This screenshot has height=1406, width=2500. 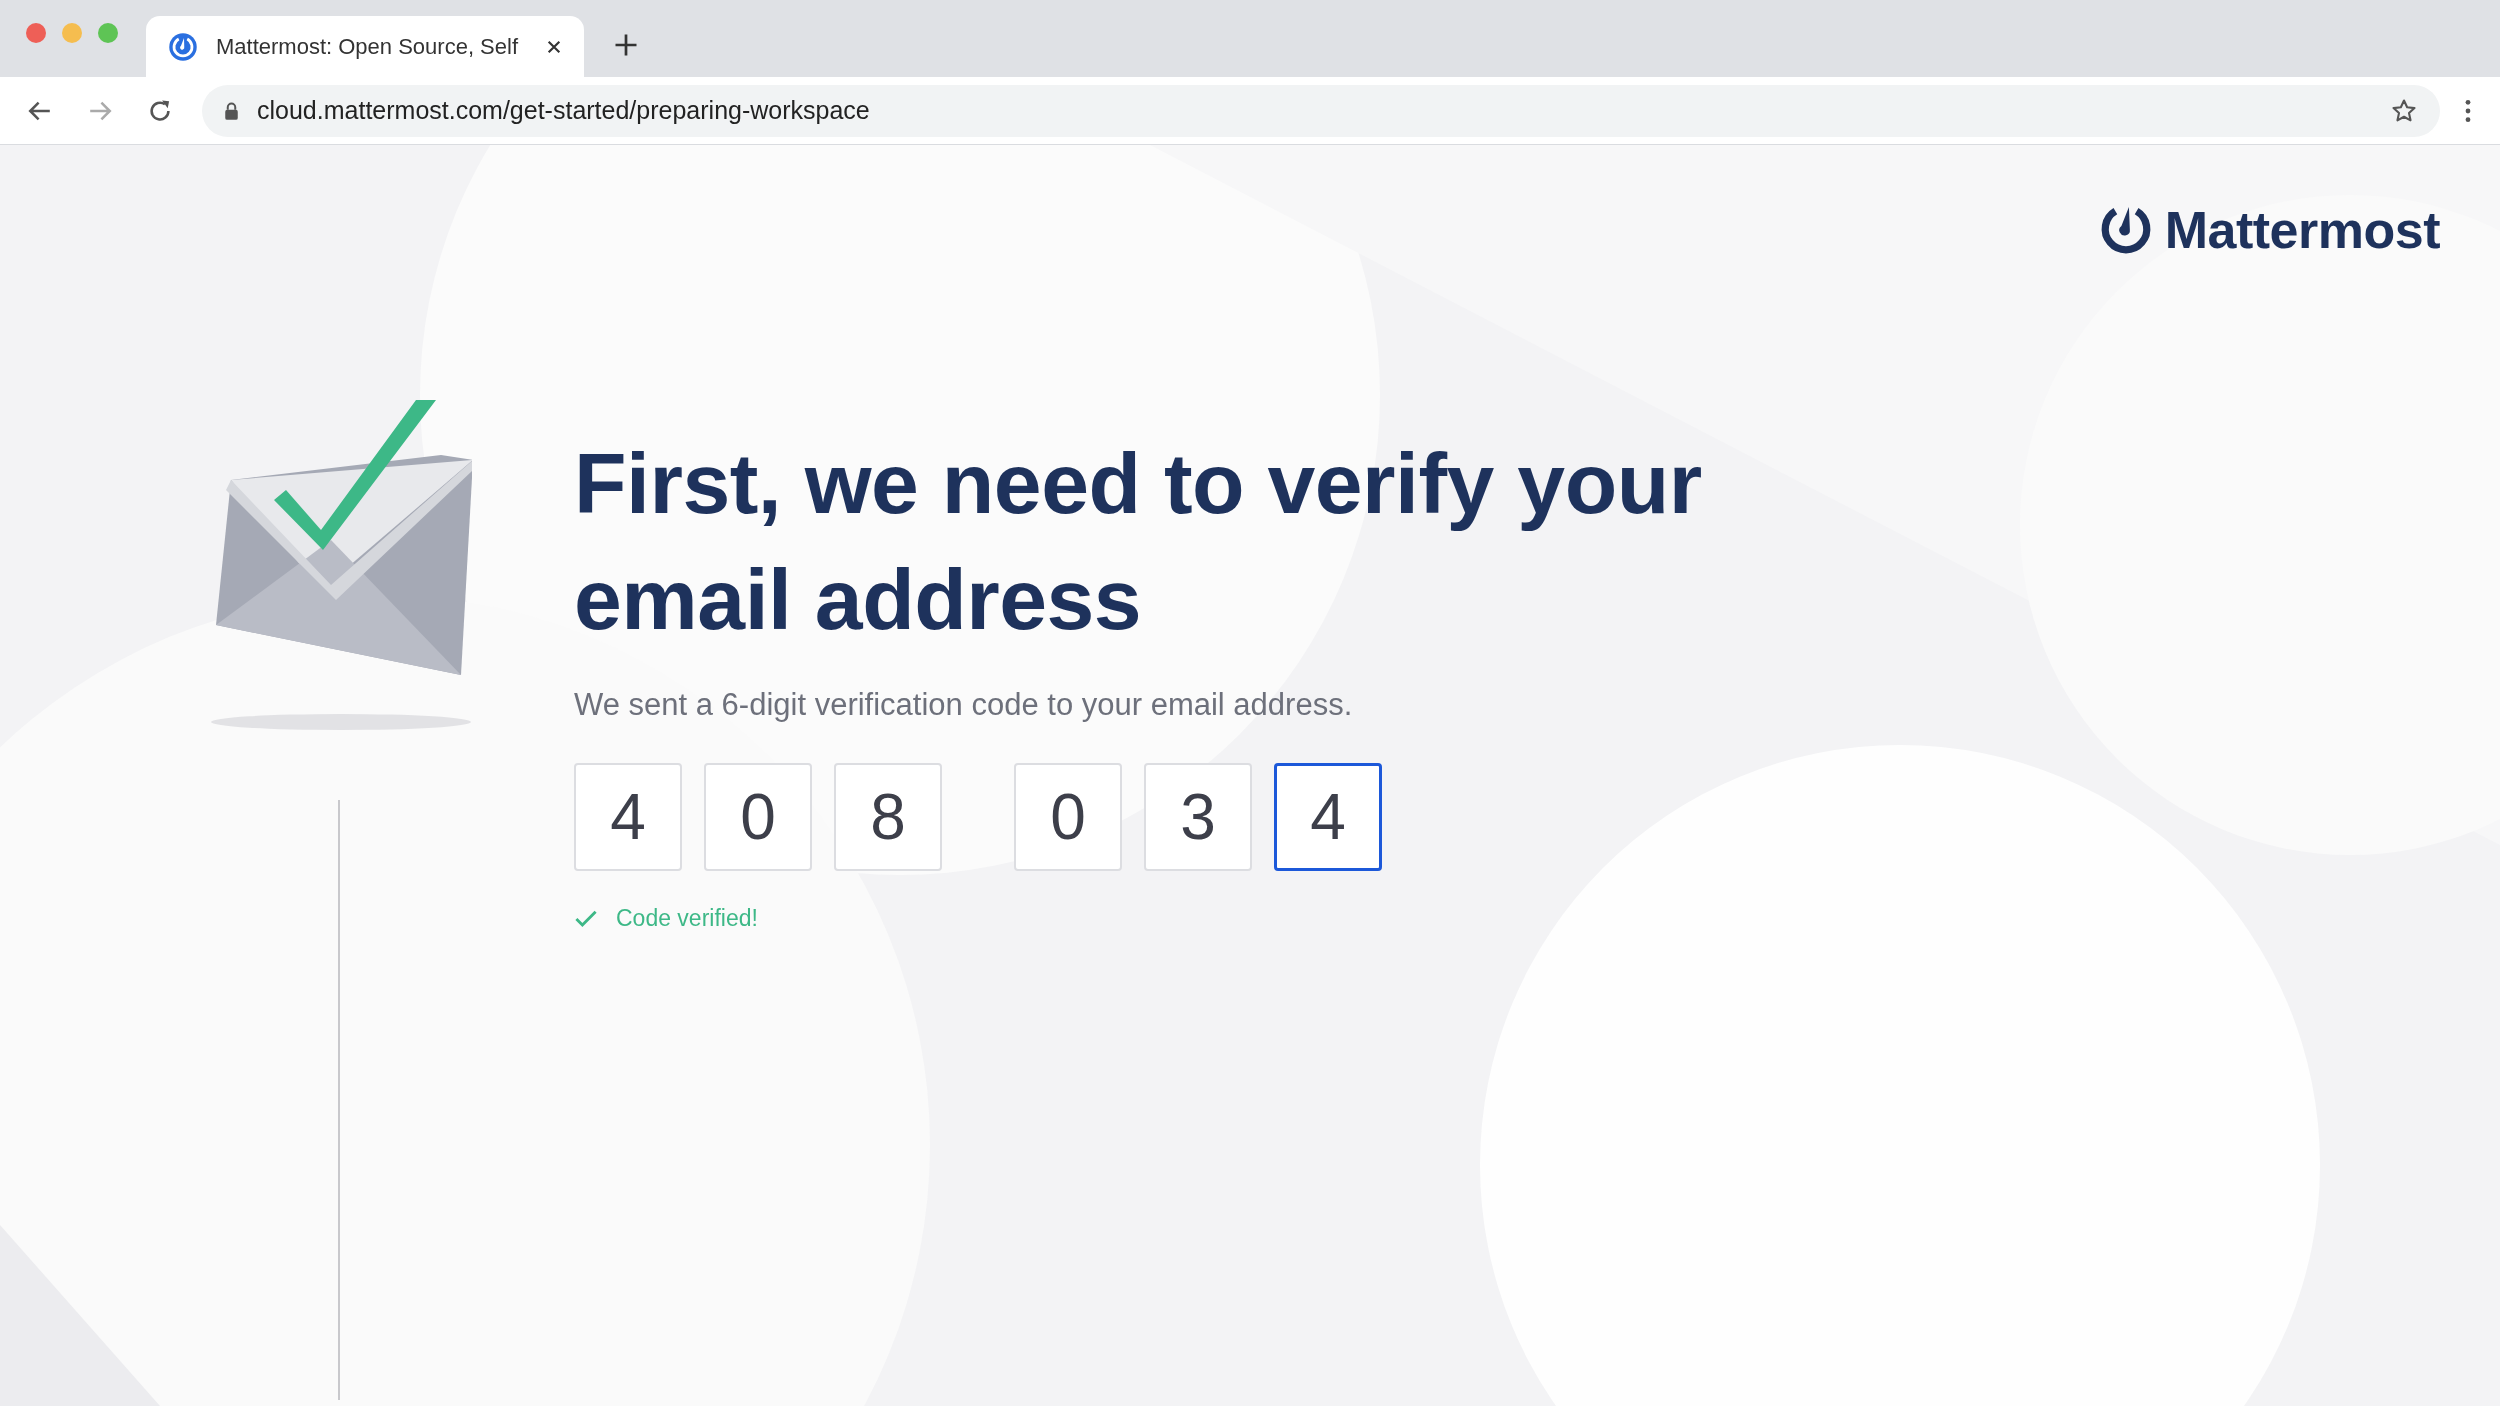 I want to click on browser-tab: Mattermost: Open Source, Self, so click(x=365, y=46).